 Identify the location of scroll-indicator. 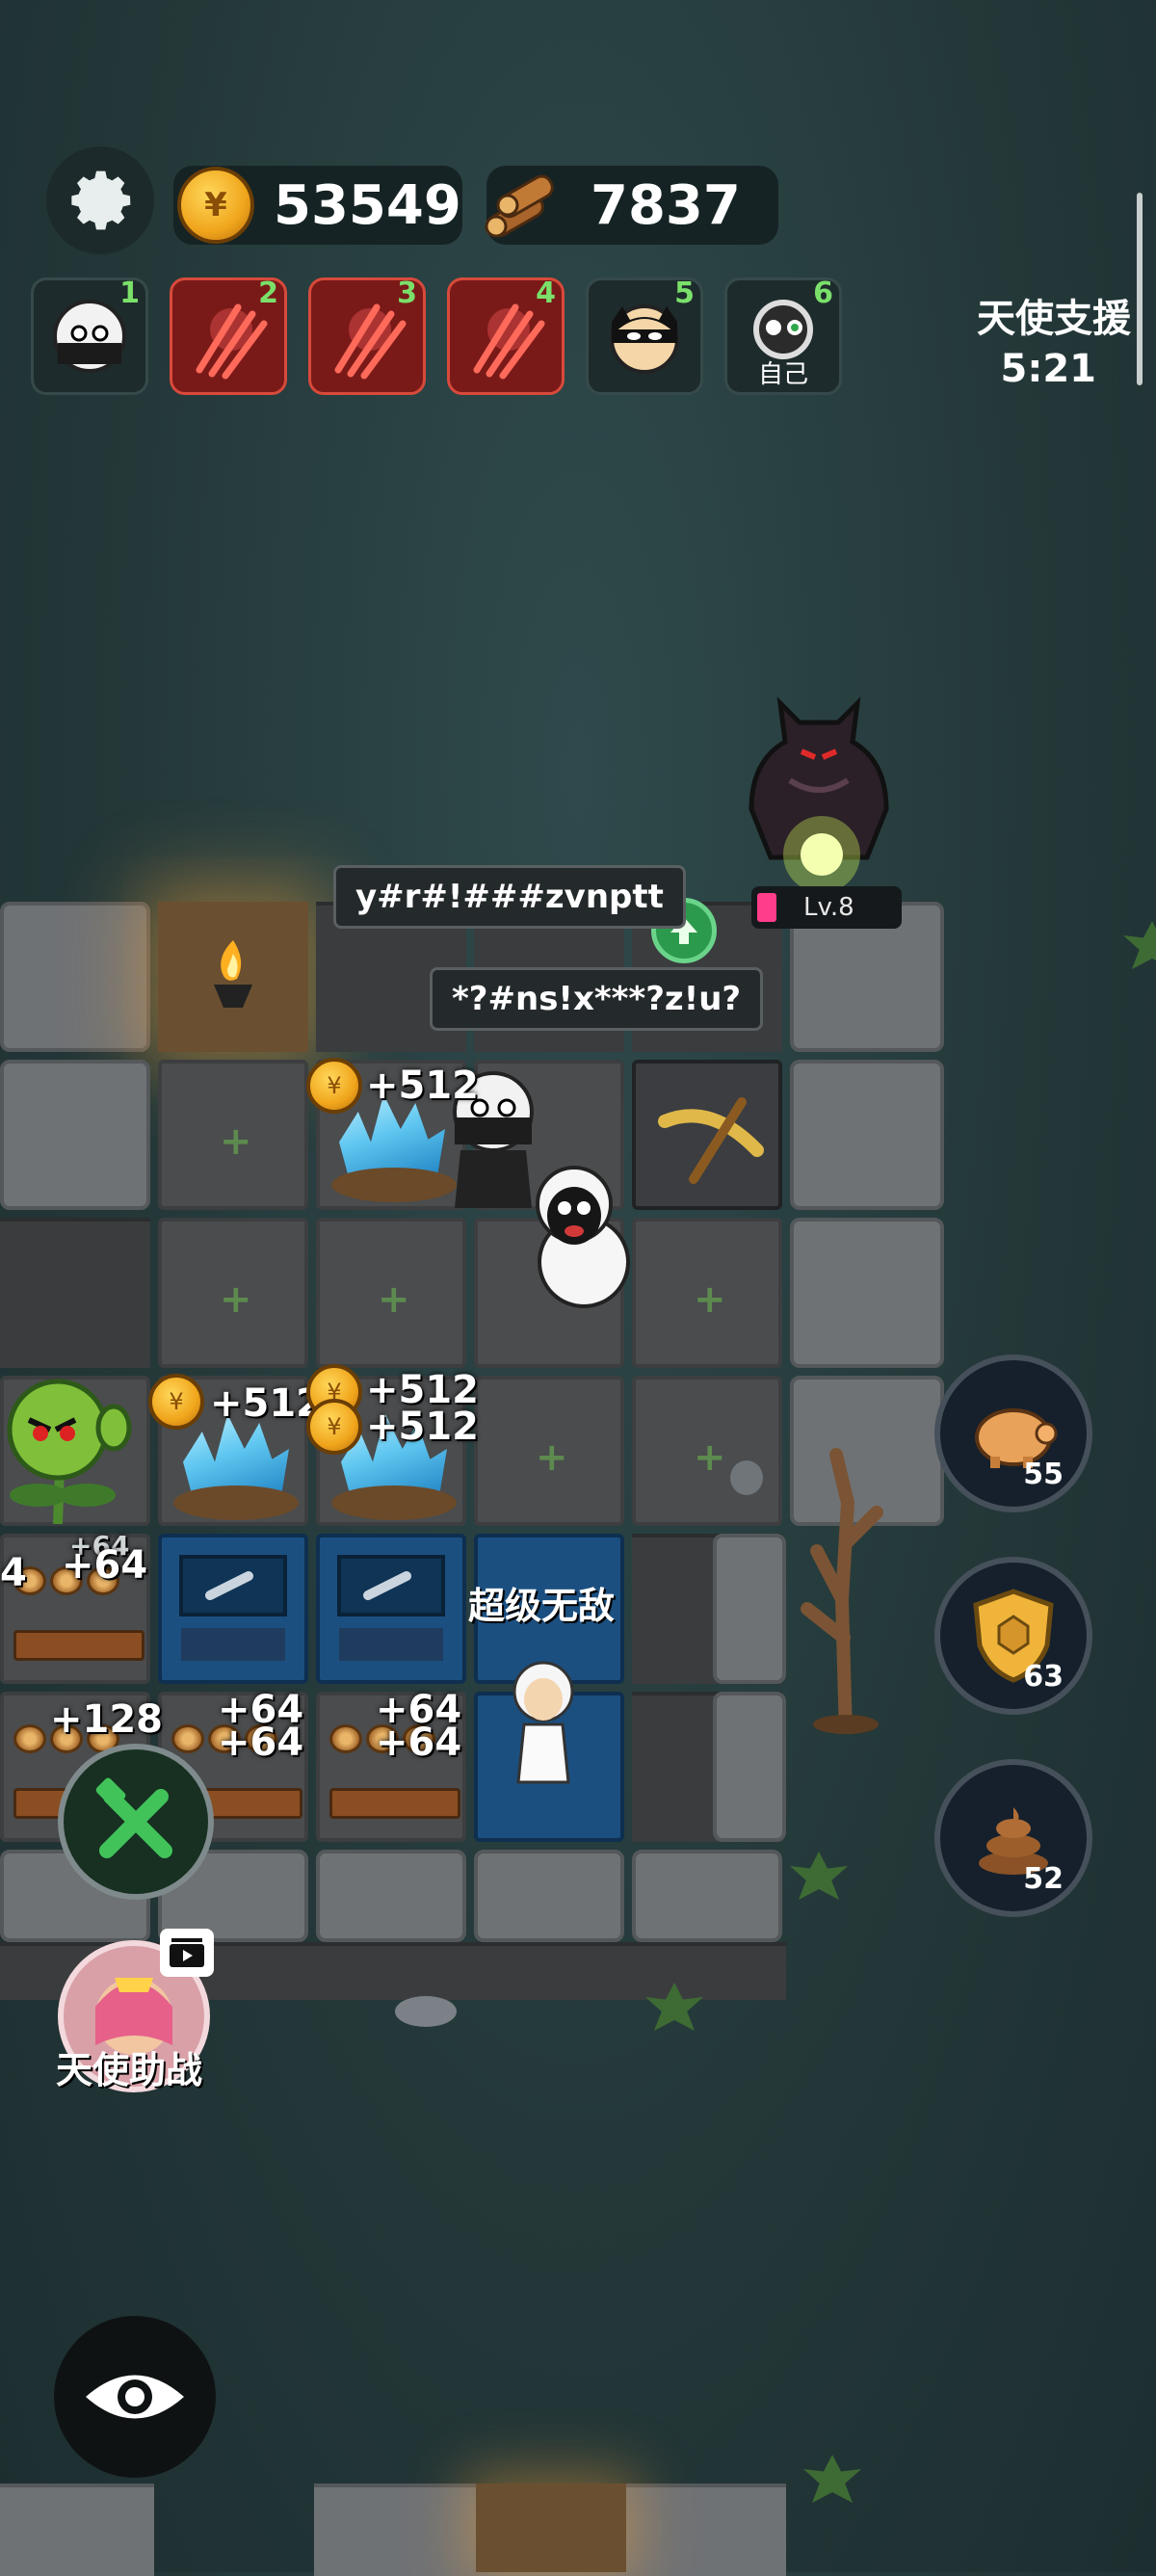
(1140, 289).